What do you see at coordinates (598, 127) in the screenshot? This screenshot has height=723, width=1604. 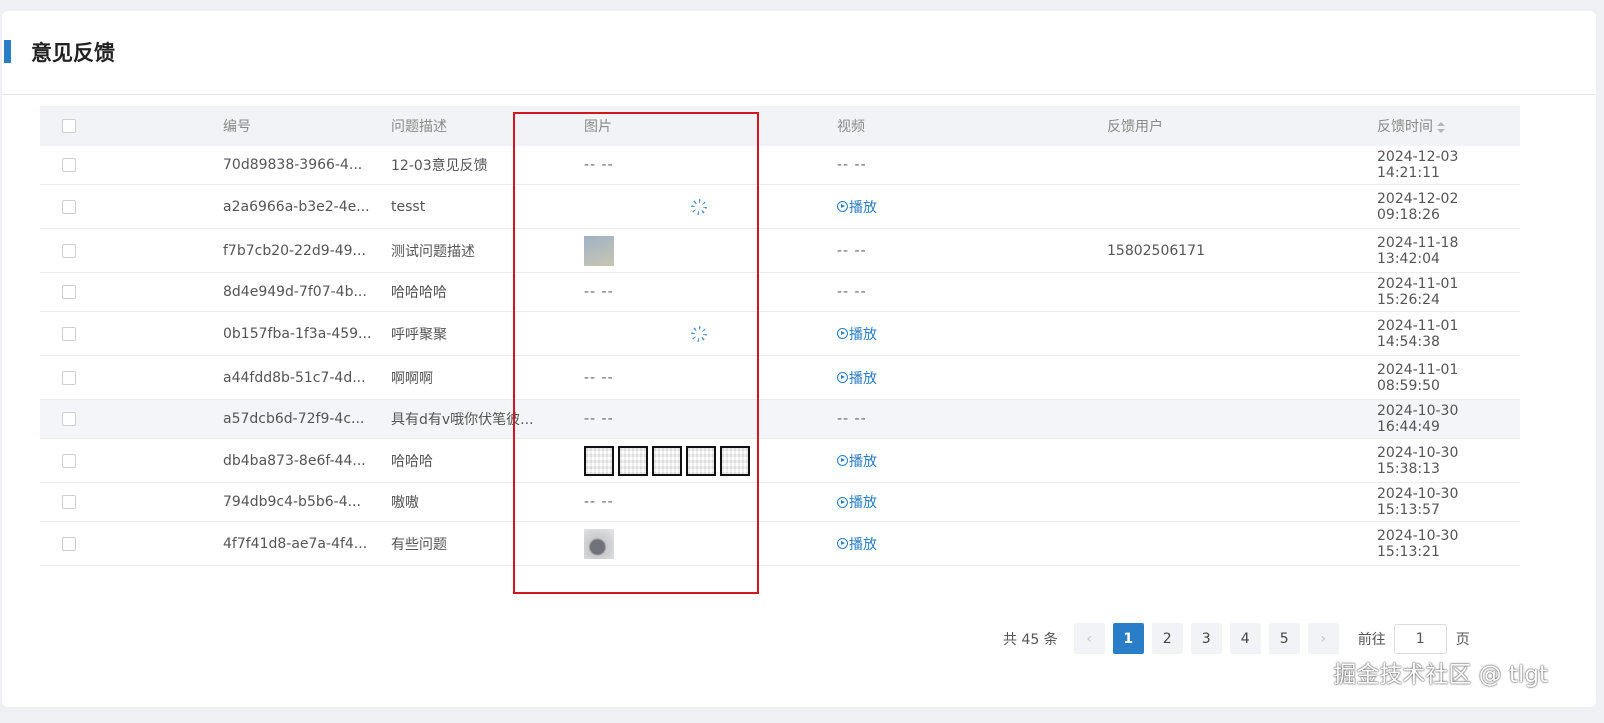 I see `header-image-label: 图片` at bounding box center [598, 127].